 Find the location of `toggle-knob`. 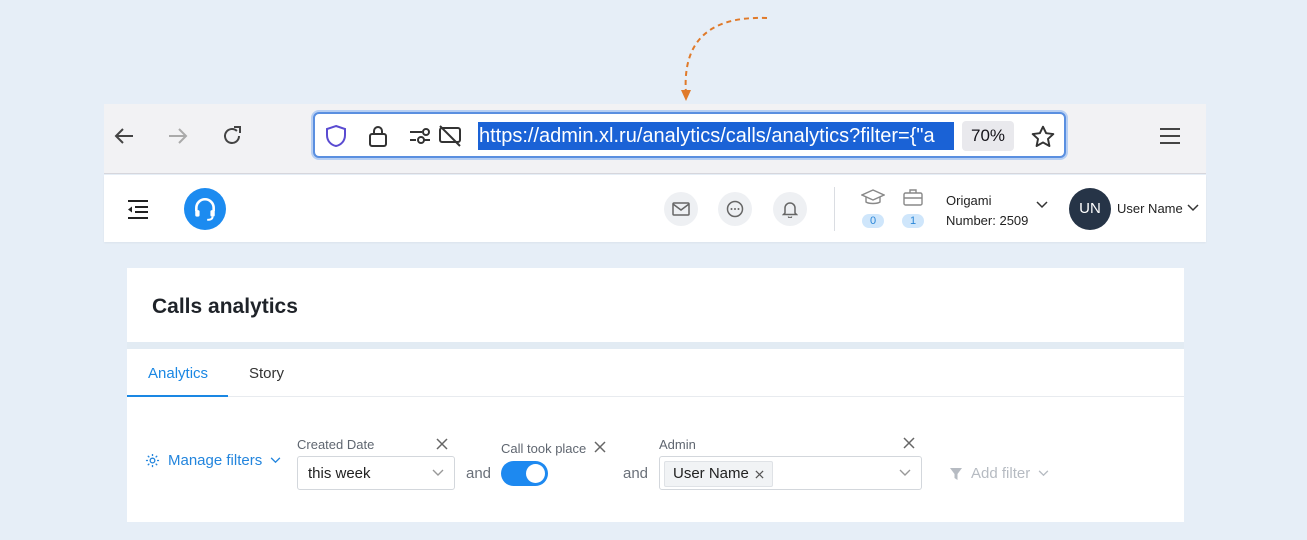

toggle-knob is located at coordinates (535, 473).